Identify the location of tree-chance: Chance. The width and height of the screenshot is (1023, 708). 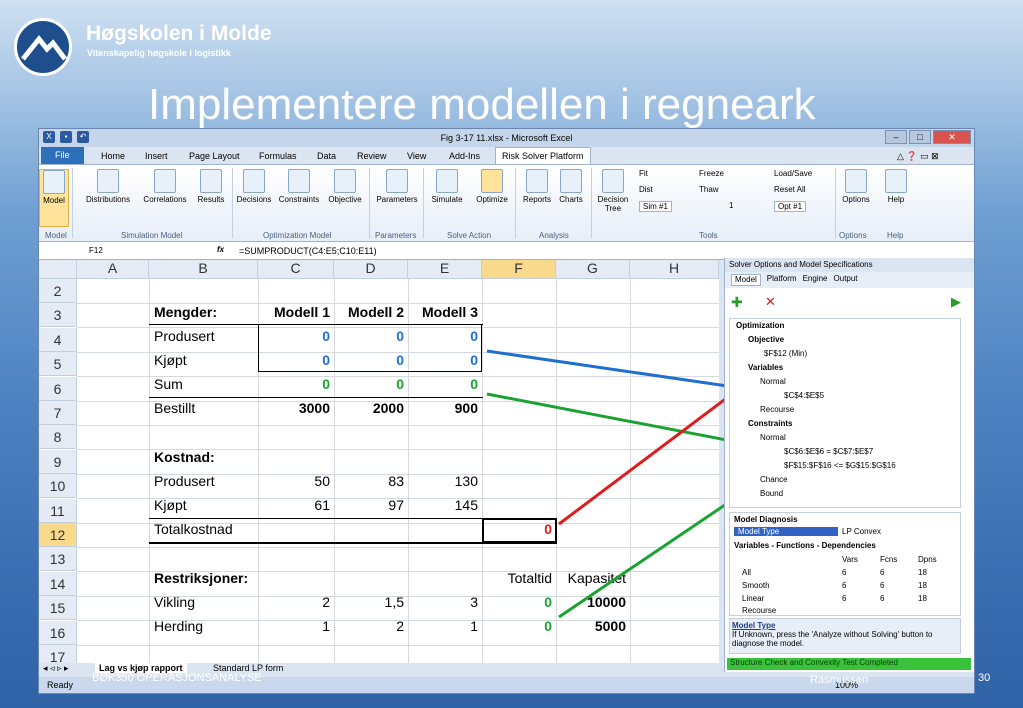
(774, 479).